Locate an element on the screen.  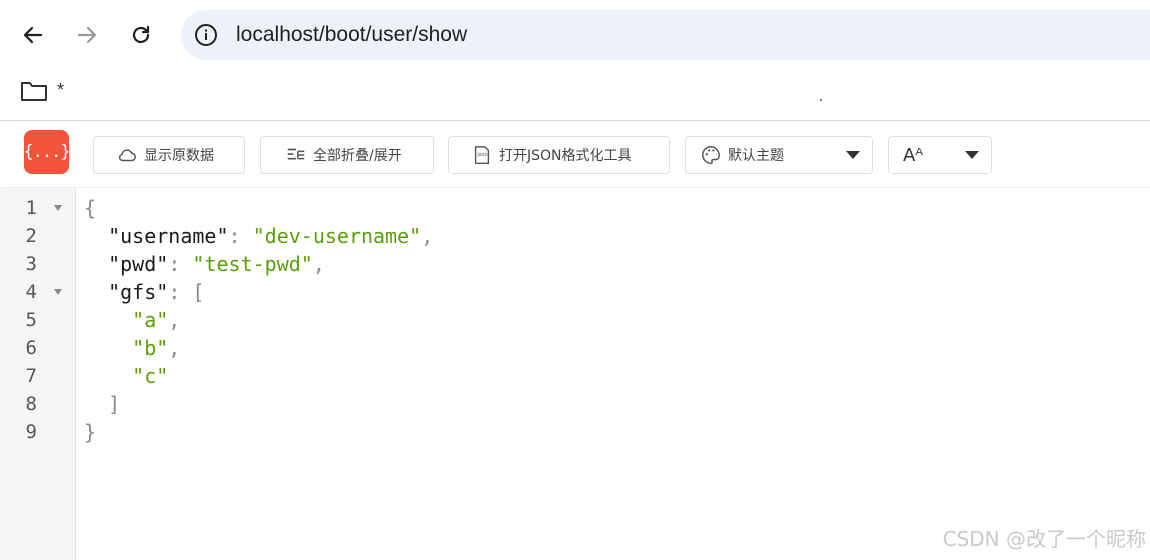
json-string-value: "test-pwd" is located at coordinates (252, 264).